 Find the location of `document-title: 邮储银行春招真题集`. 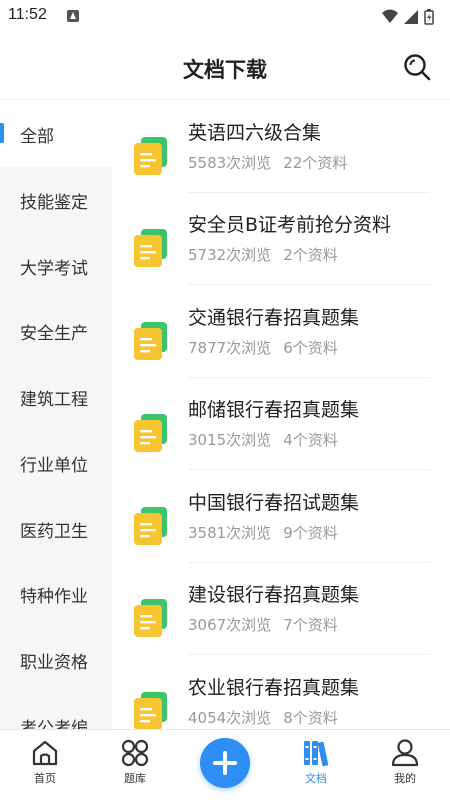

document-title: 邮储银行春招真题集 is located at coordinates (274, 410).